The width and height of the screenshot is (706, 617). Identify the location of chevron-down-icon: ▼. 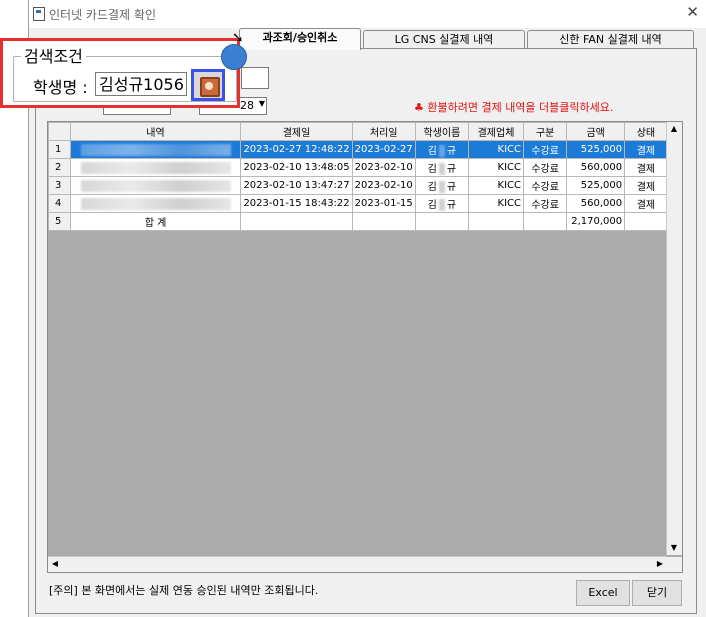
(262, 103).